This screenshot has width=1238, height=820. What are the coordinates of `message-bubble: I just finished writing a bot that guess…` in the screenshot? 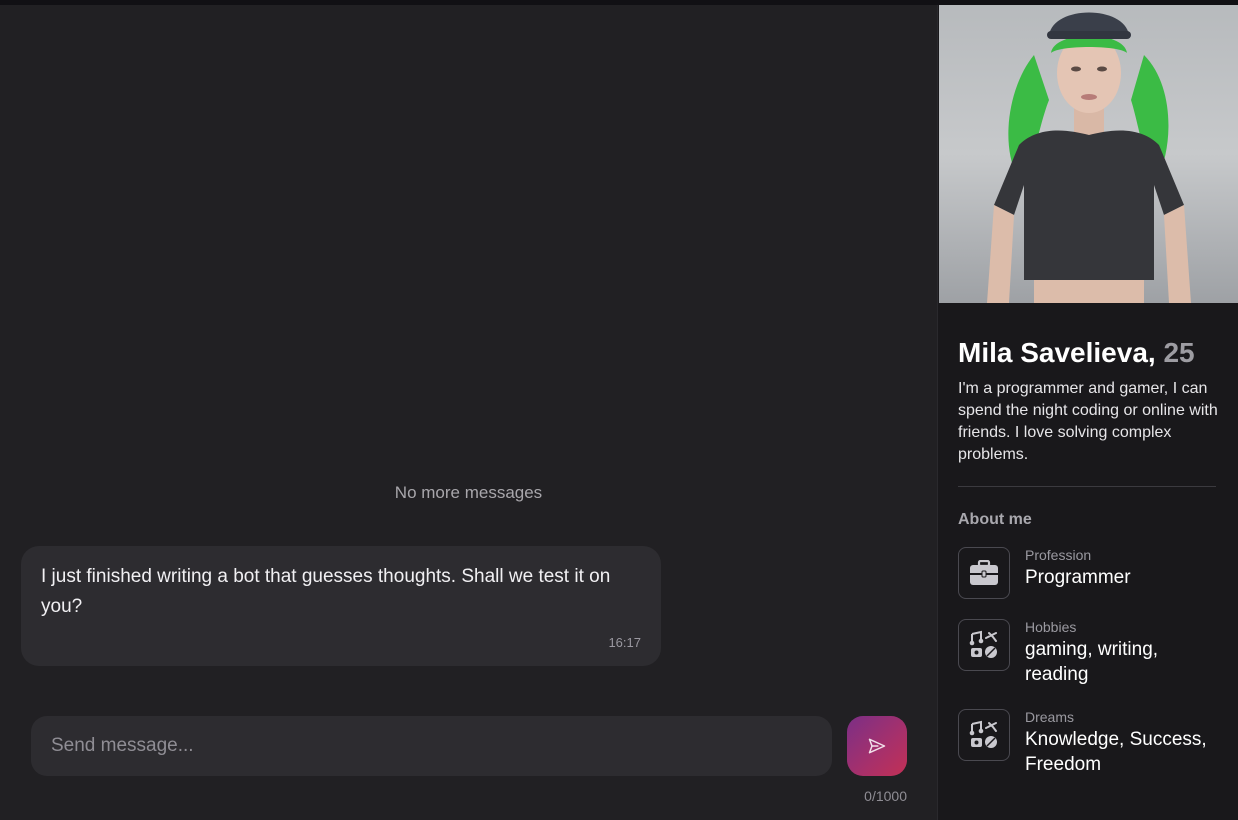 It's located at (341, 606).